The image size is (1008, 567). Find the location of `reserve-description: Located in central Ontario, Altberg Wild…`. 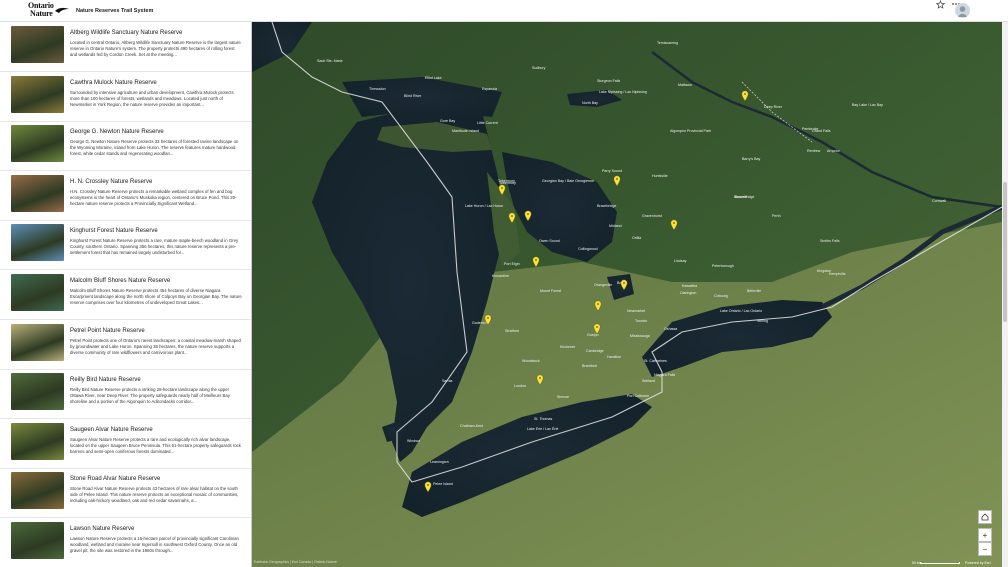

reserve-description: Located in central Ontario, Altberg Wild… is located at coordinates (155, 48).